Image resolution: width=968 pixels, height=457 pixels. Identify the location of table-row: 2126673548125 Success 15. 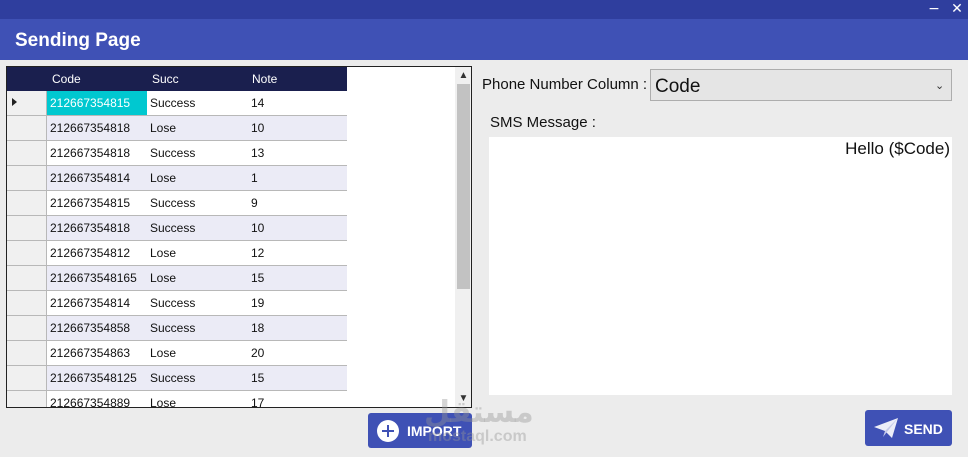
(177, 378).